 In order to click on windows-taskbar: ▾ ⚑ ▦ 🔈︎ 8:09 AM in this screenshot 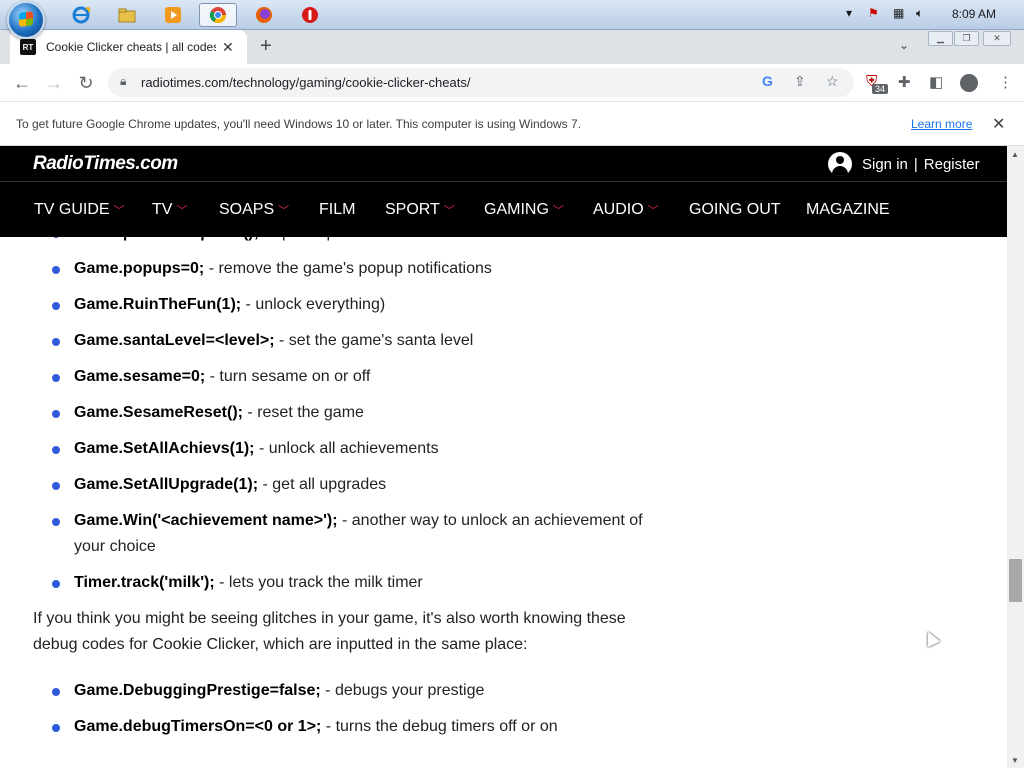, I will do `click(512, 19)`.